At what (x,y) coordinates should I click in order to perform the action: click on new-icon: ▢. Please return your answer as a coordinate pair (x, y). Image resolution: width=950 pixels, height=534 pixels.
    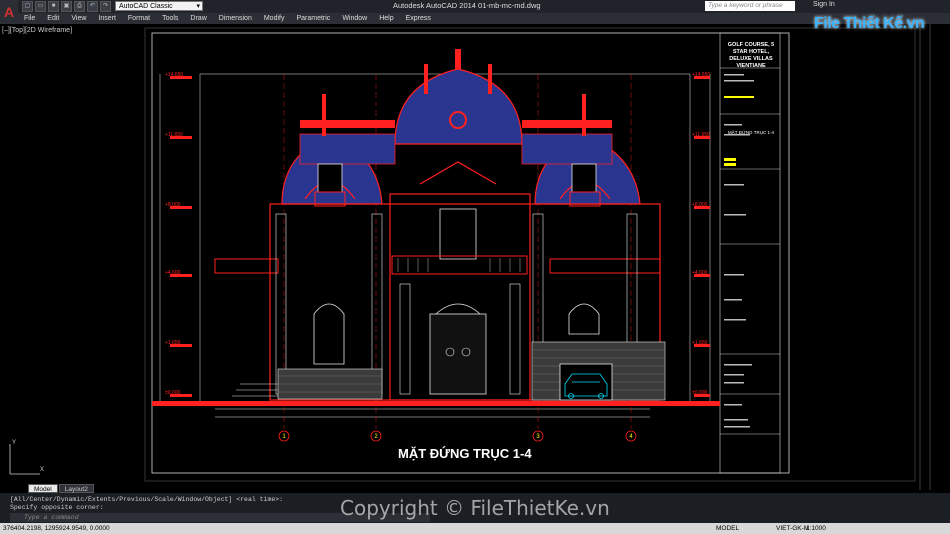
    Looking at the image, I should click on (27, 6).